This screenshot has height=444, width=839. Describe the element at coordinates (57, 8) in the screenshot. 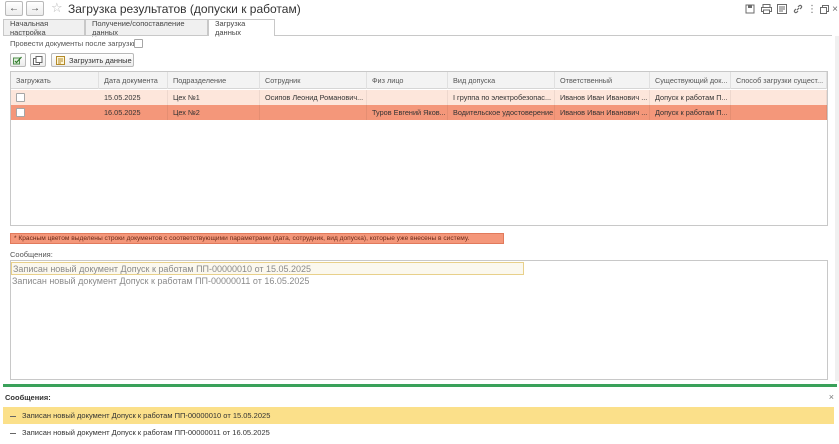

I see `star-icon: ☆` at that location.